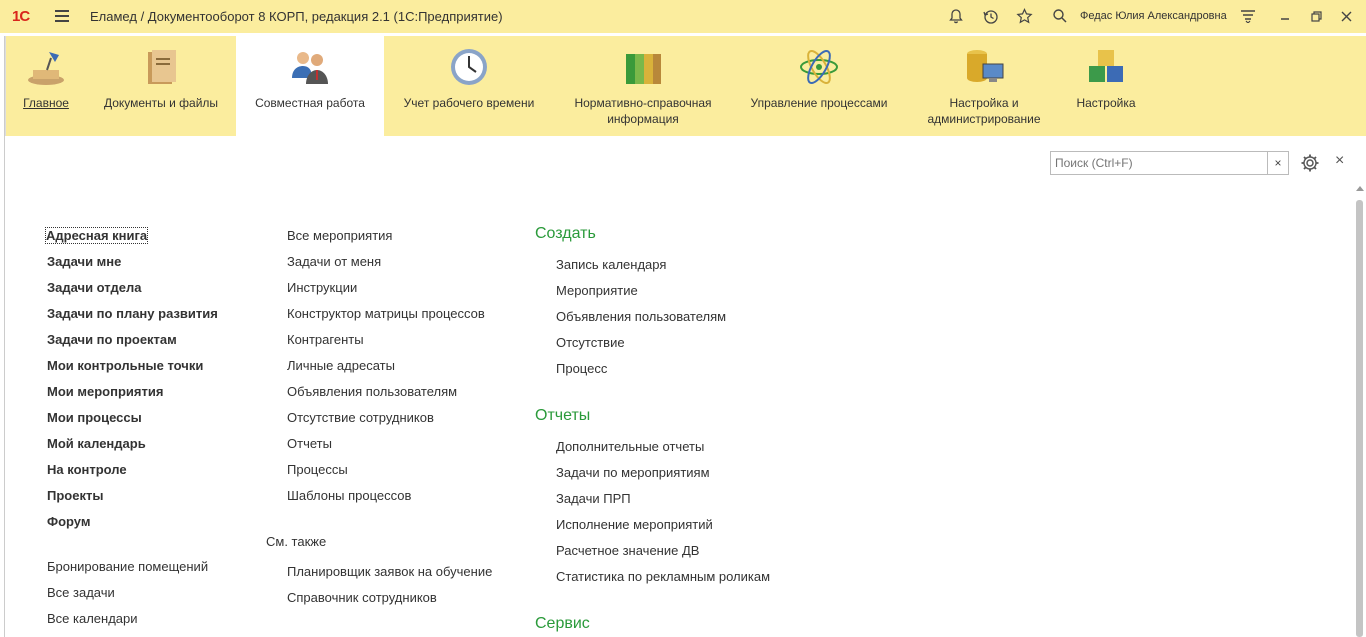 The width and height of the screenshot is (1366, 637). I want to click on search-clear-button: ×, so click(1278, 163).